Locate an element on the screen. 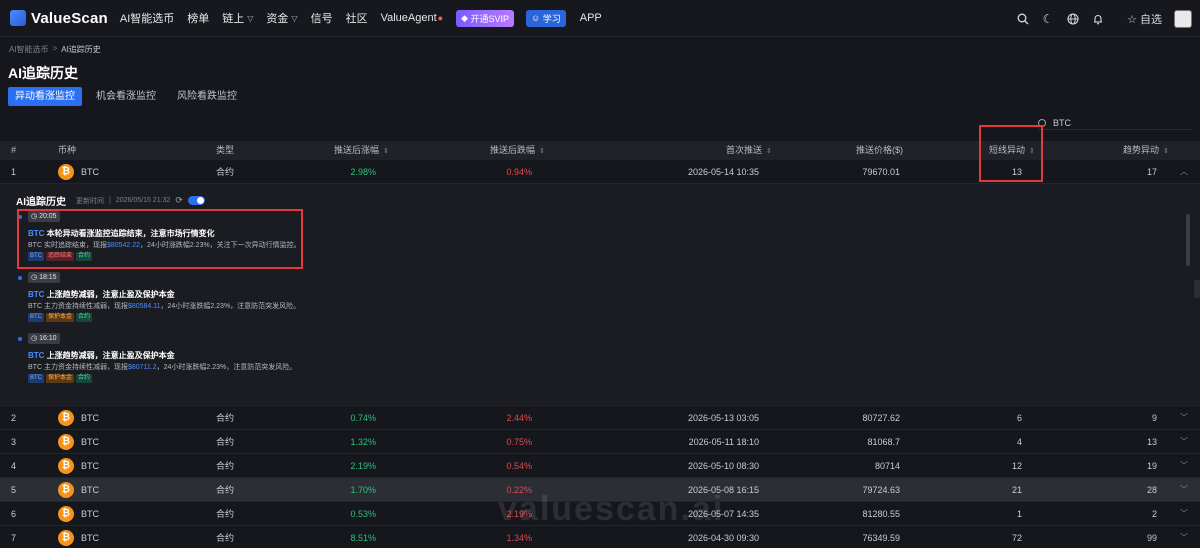 The height and width of the screenshot is (548, 1200). row-index: 5 is located at coordinates (14, 490).